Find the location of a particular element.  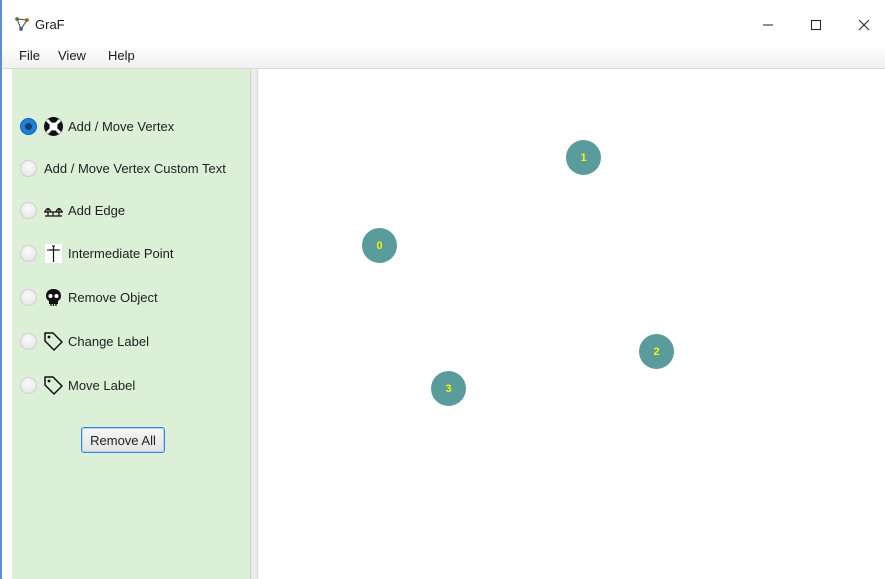

option-add-move-vertex: Add / Move Vertex is located at coordinates (97, 126).